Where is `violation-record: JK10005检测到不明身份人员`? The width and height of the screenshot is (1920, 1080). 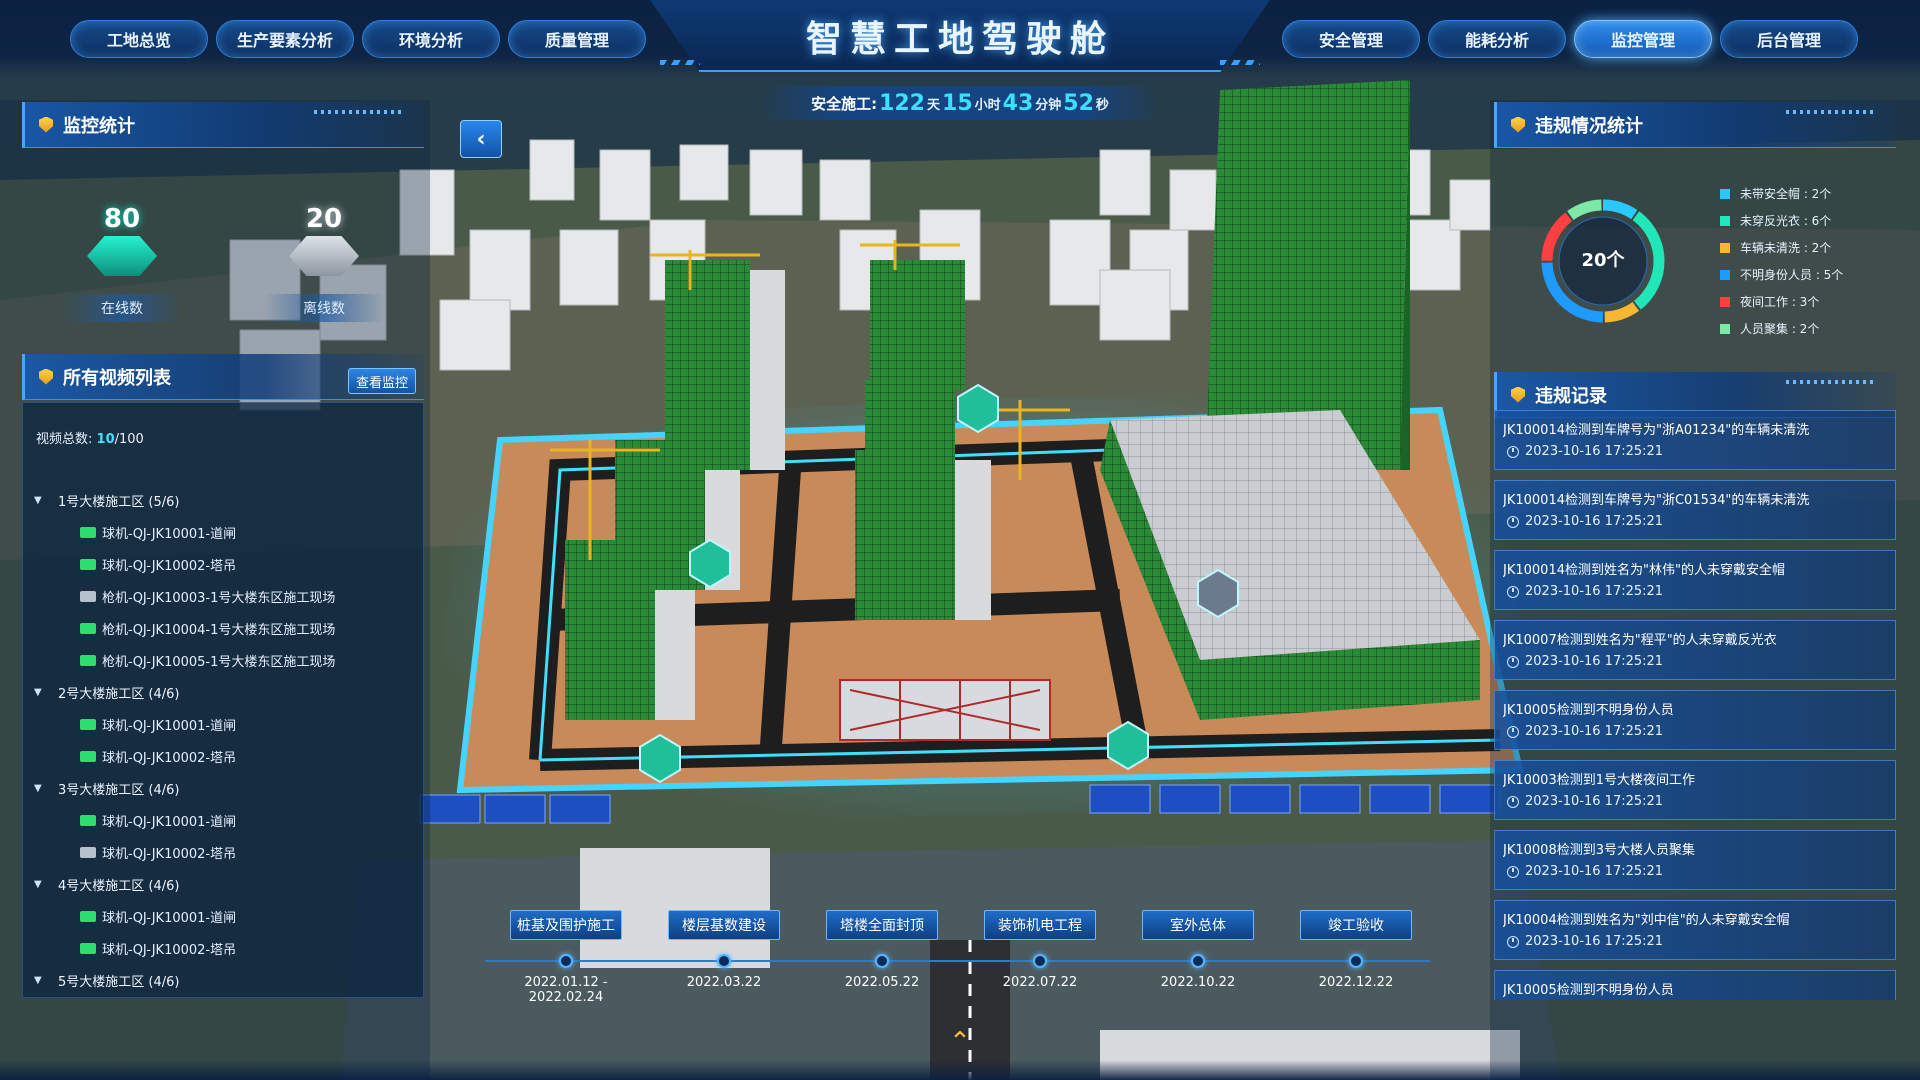 violation-record: JK10005检测到不明身份人员 is located at coordinates (1695, 985).